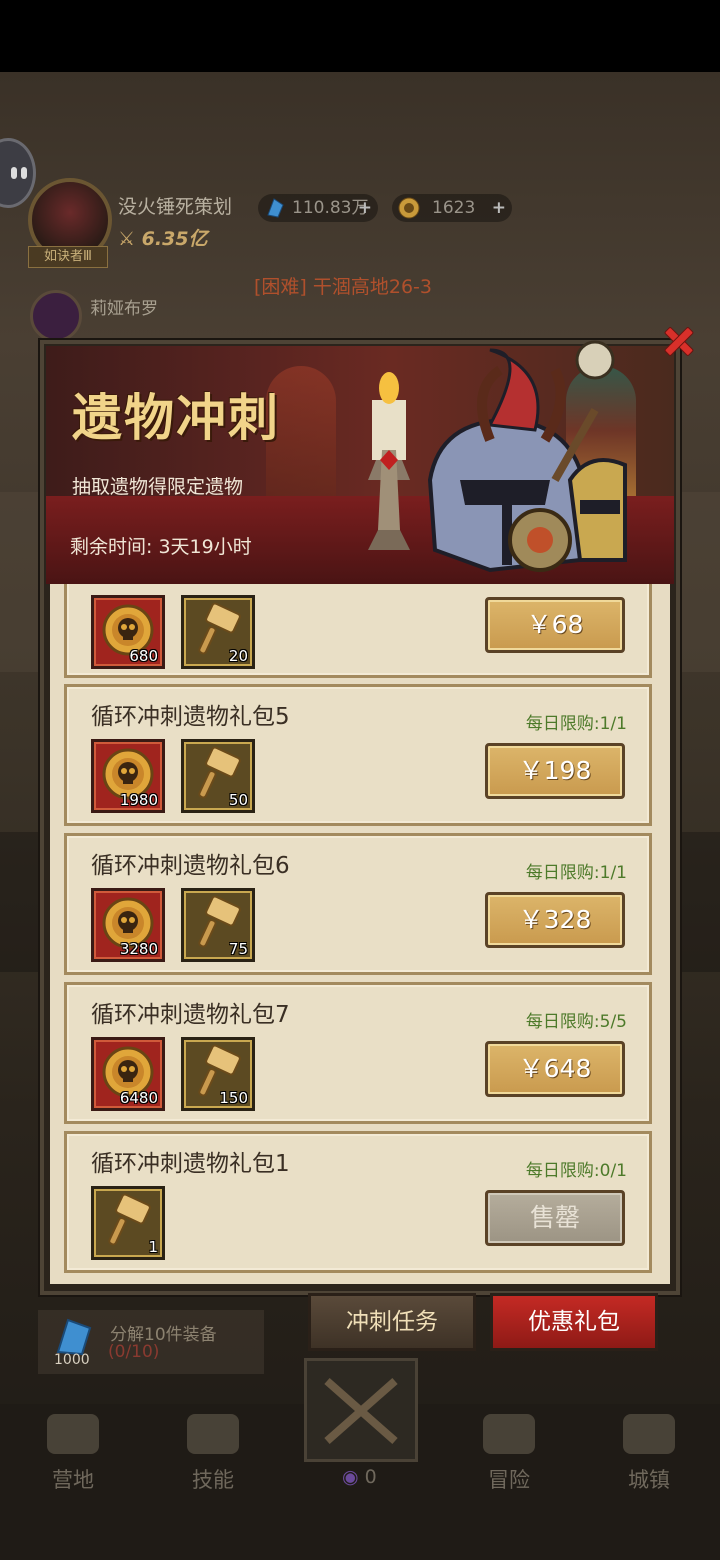  I want to click on hammer-item: 1, so click(128, 1223).